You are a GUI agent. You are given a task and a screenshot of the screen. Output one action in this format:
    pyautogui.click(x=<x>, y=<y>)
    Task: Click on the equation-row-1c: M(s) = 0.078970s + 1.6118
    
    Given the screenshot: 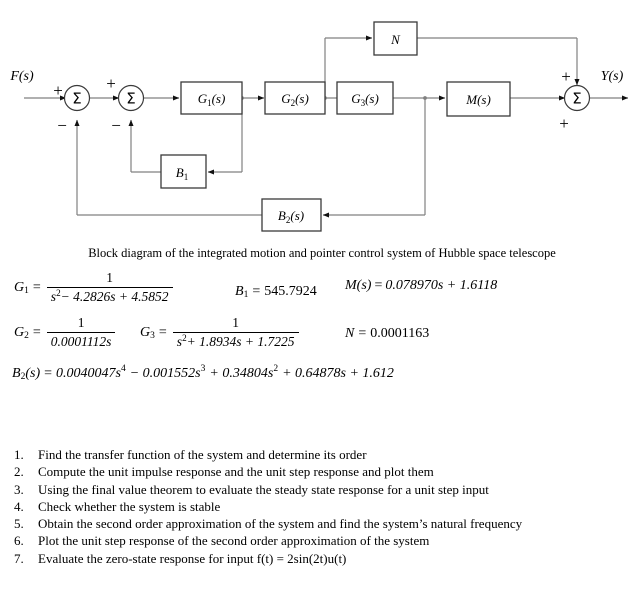 What is the action you would take?
    pyautogui.click(x=421, y=286)
    